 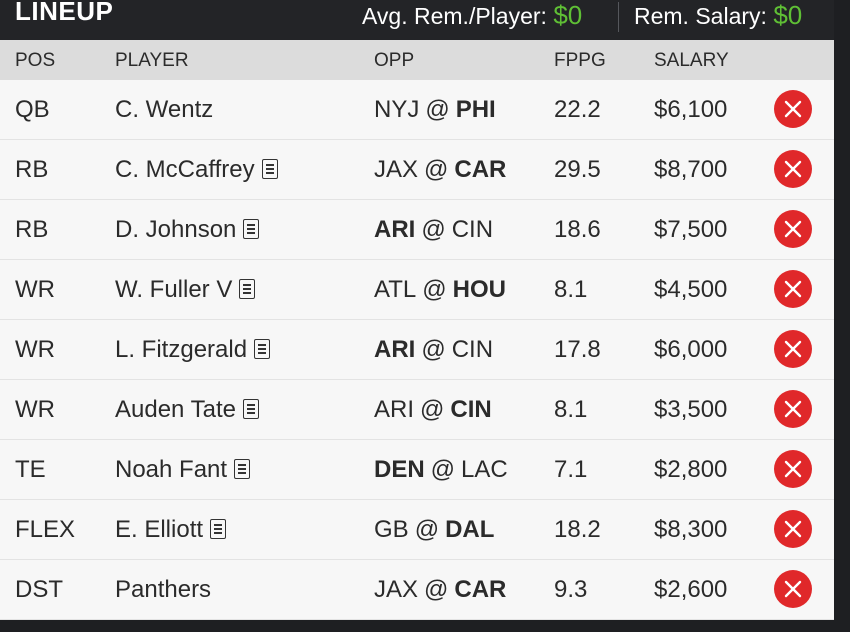 What do you see at coordinates (691, 229) in the screenshot?
I see `row-salary: $7,500` at bounding box center [691, 229].